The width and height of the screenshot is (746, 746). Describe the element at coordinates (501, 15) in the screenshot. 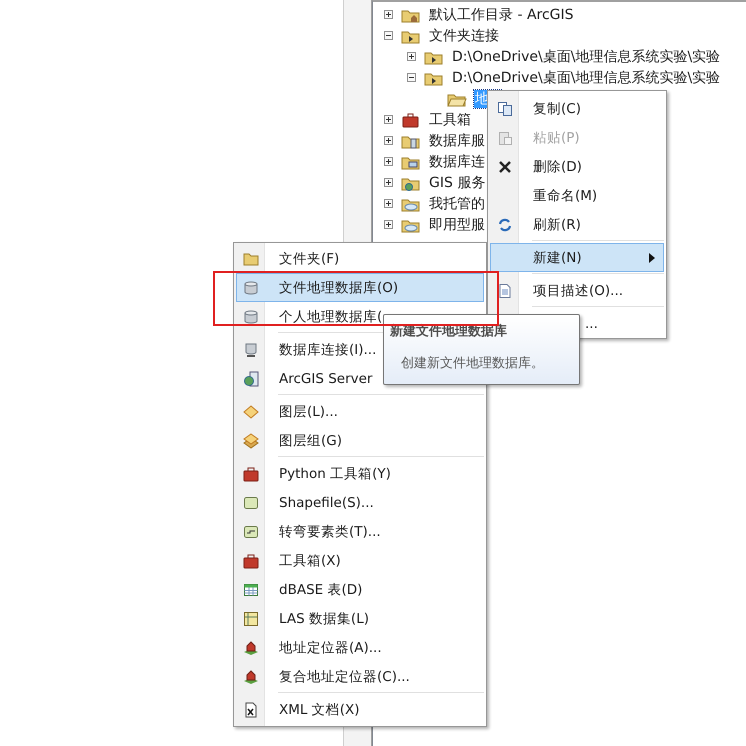

I see `tree-item-label: 默认工作目录 - ArcGIS` at that location.